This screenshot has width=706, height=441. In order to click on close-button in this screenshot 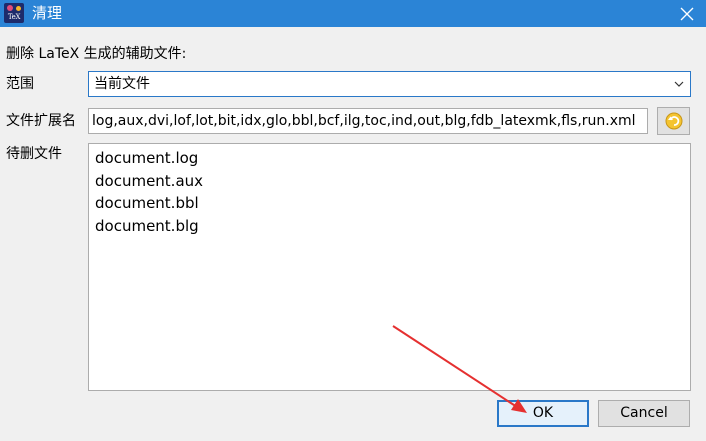, I will do `click(687, 13)`.